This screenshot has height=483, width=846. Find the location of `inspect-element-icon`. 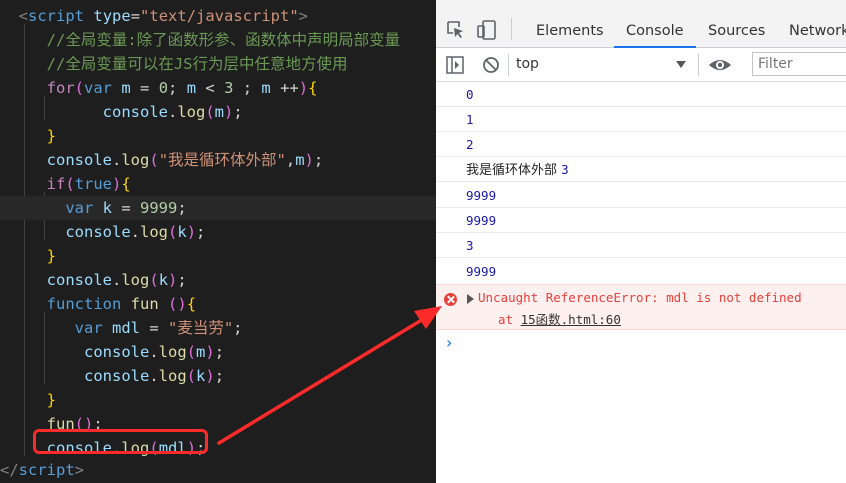

inspect-element-icon is located at coordinates (456, 30).